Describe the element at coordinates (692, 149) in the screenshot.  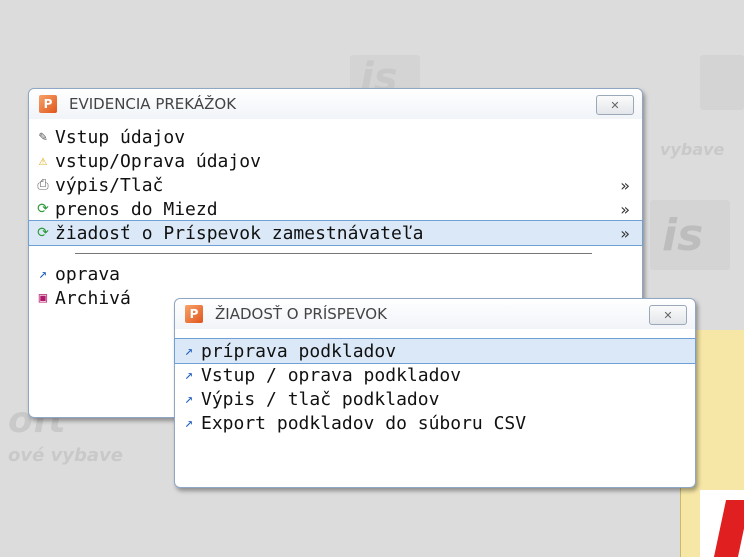
I see `watermark-text: vybave` at that location.